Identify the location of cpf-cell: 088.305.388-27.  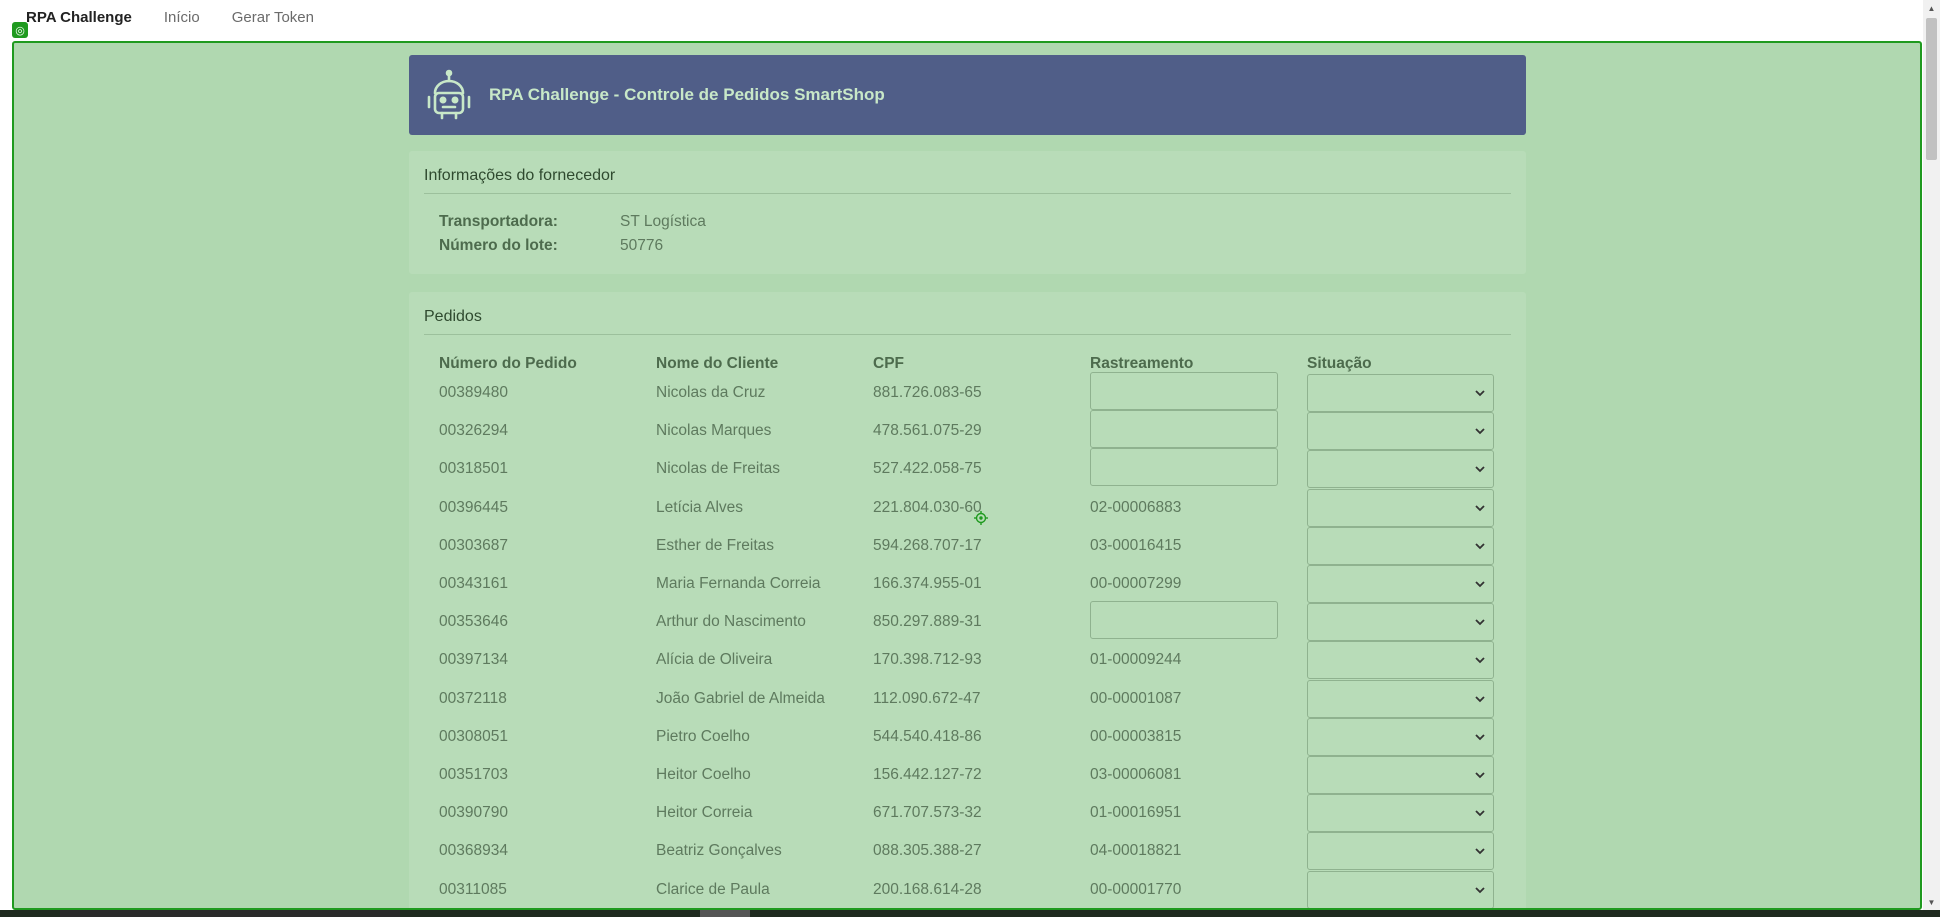
(927, 851).